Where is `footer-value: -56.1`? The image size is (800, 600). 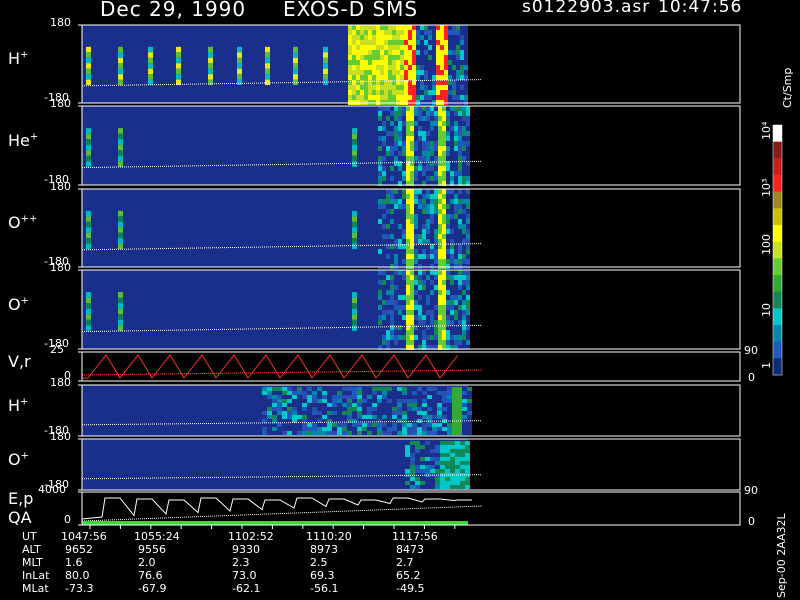 footer-value: -56.1 is located at coordinates (324, 588).